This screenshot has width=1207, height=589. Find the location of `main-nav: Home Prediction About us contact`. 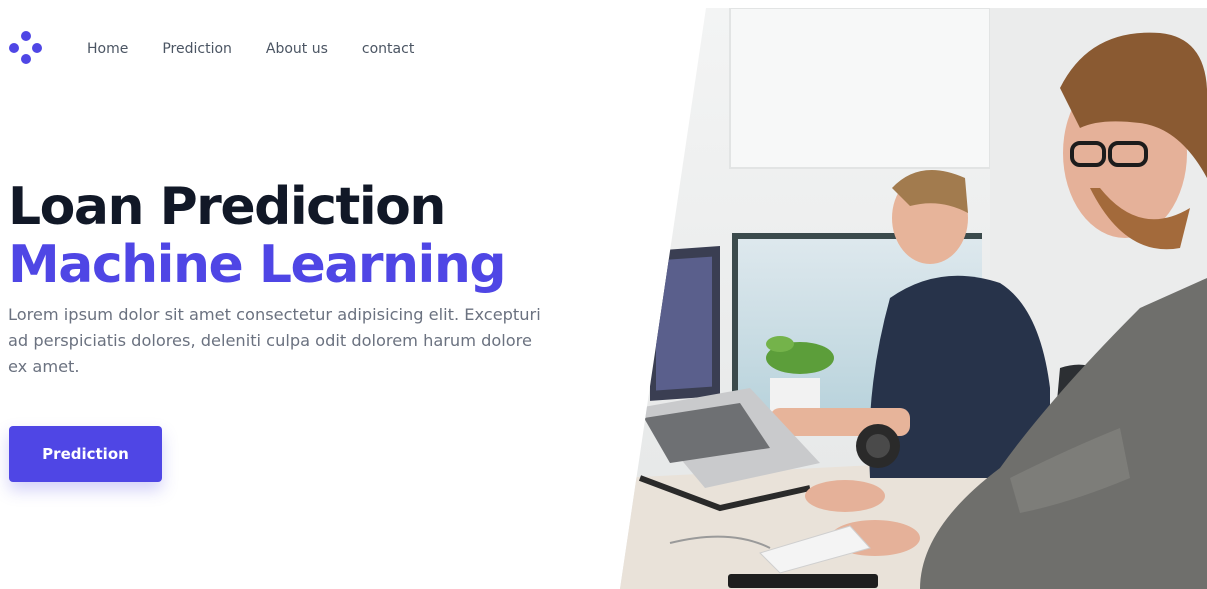

main-nav: Home Prediction About us contact is located at coordinates (267, 49).